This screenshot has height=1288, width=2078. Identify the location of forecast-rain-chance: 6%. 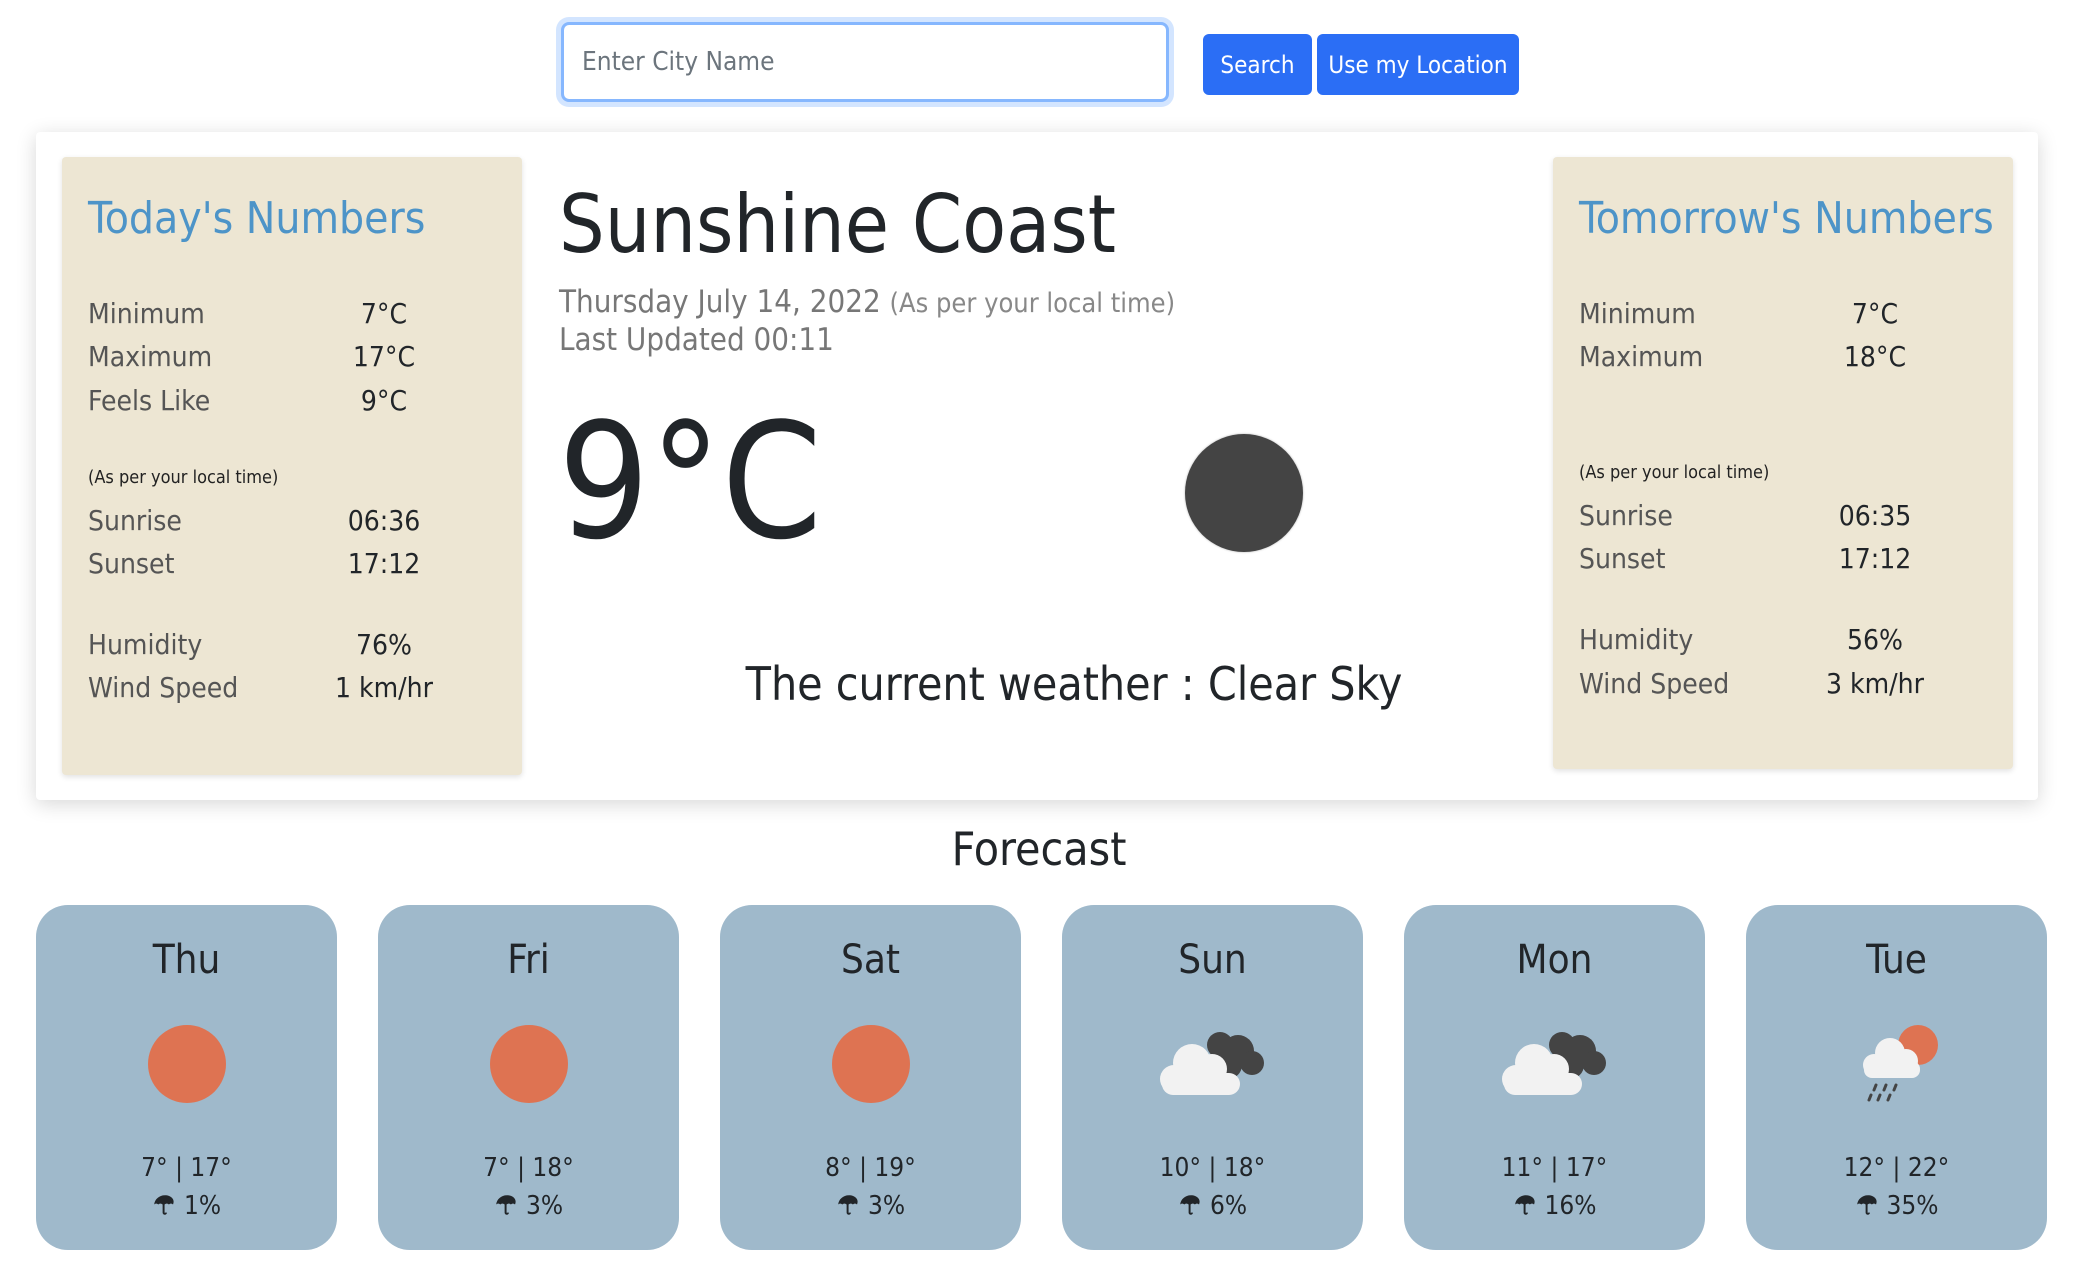
(1212, 1206).